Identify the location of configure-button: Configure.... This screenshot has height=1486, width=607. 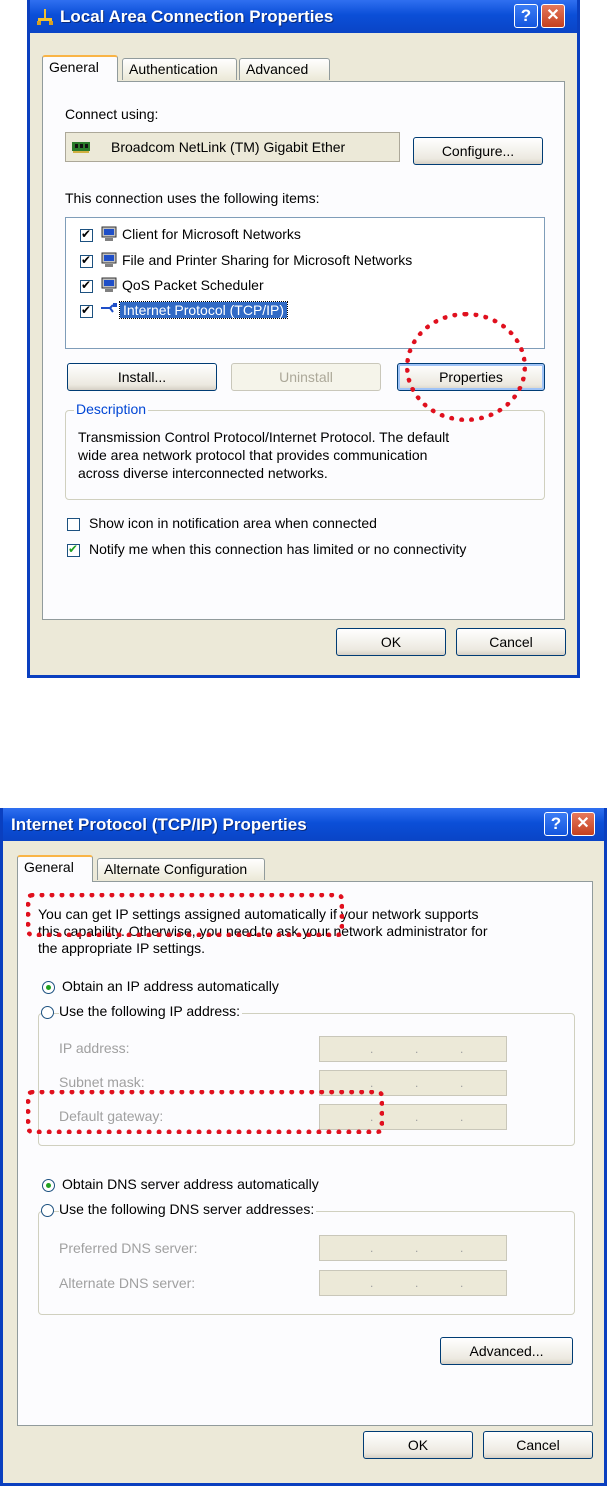
(478, 151).